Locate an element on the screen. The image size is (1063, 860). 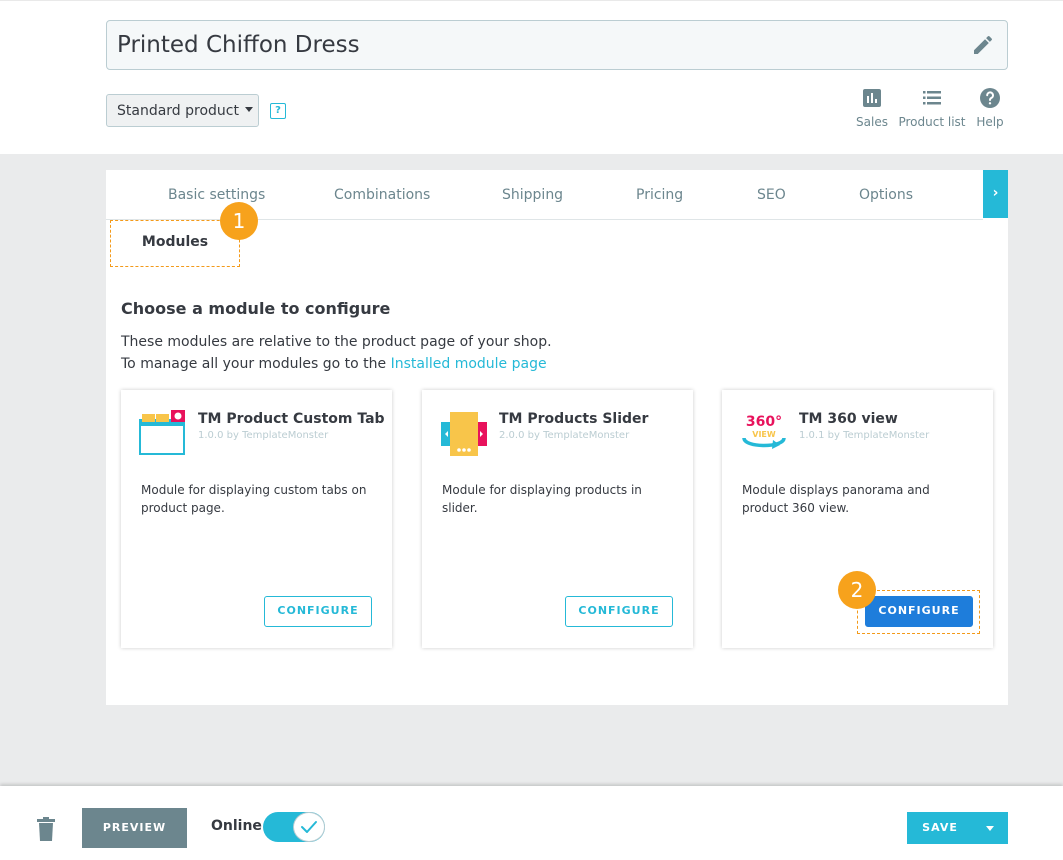
annotation-badge-1: 1 is located at coordinates (239, 221).